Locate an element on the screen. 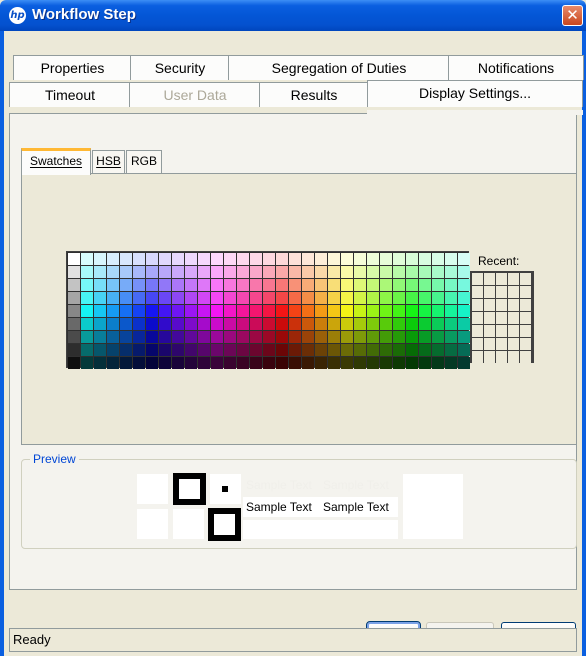  tab-notifications: Notifications is located at coordinates (516, 67).